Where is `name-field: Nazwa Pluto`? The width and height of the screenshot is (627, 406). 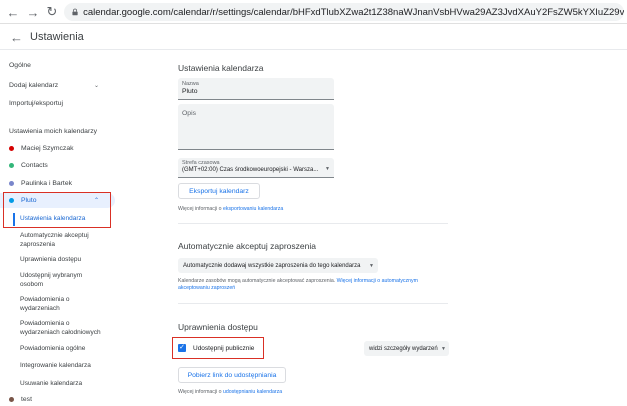
name-field: Nazwa Pluto is located at coordinates (256, 89).